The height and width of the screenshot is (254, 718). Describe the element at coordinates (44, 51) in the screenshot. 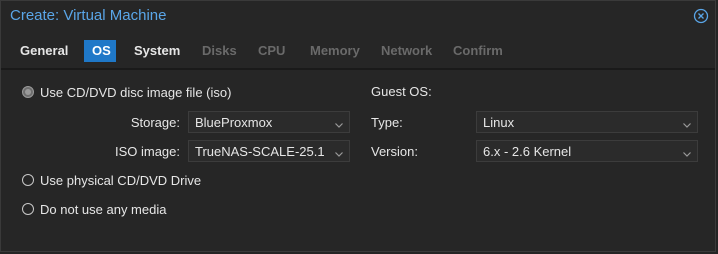

I see `tab-general: General` at that location.